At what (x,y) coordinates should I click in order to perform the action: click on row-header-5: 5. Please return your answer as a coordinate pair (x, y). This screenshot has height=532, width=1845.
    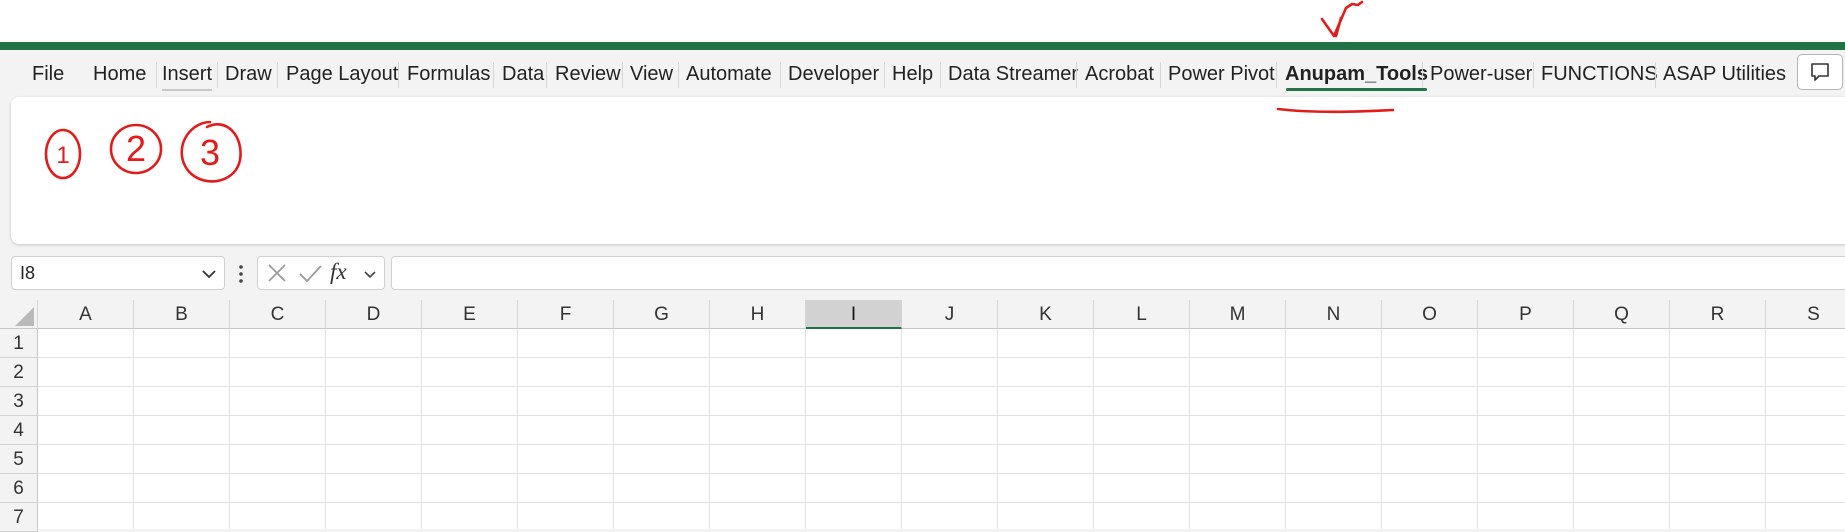
    Looking at the image, I should click on (19, 459).